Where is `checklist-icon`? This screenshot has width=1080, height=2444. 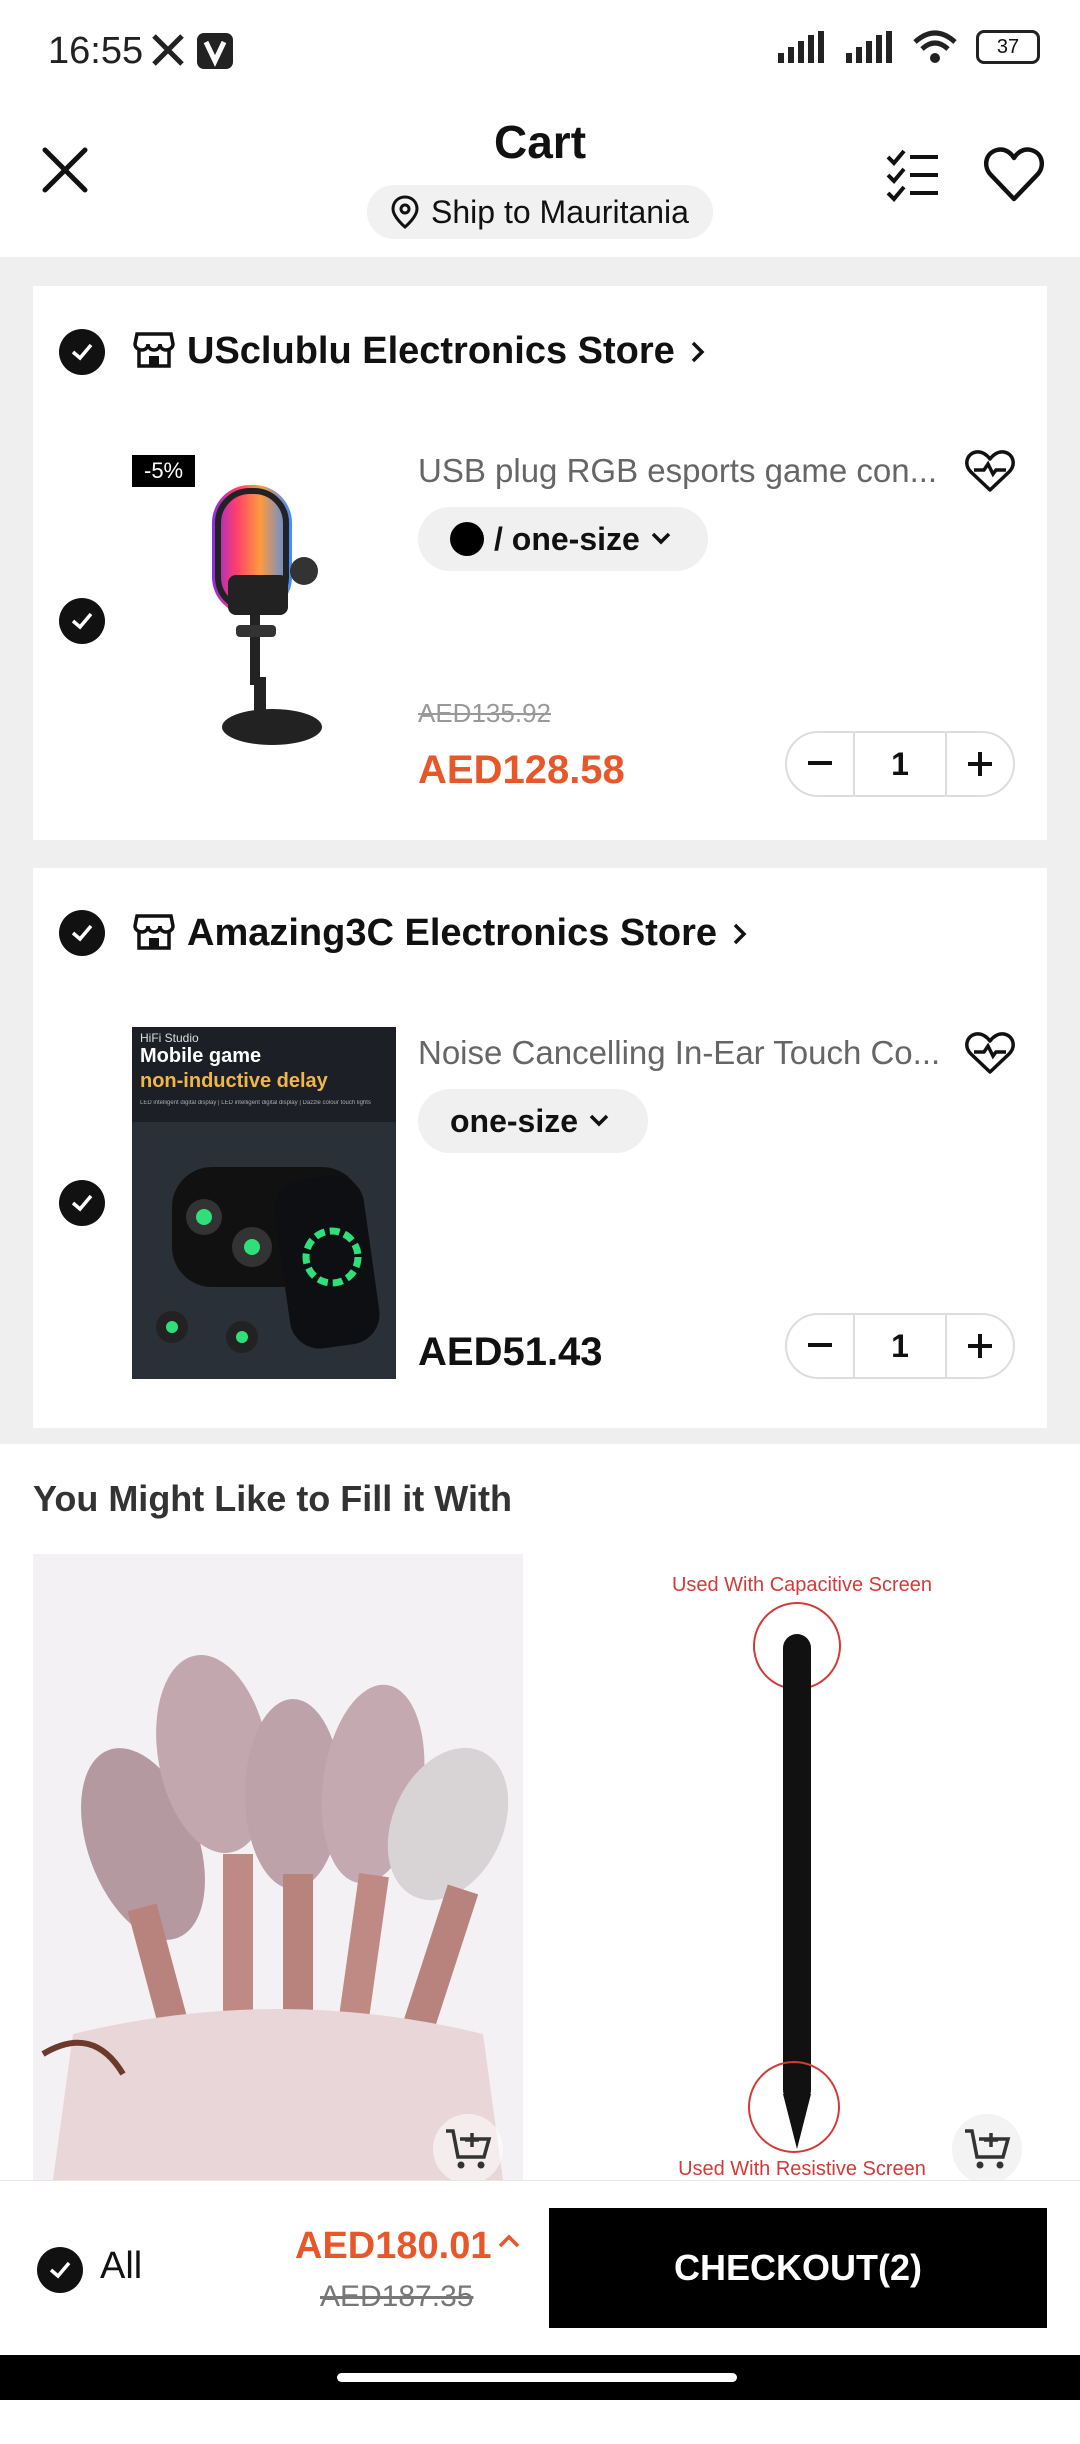
checklist-icon is located at coordinates (912, 175).